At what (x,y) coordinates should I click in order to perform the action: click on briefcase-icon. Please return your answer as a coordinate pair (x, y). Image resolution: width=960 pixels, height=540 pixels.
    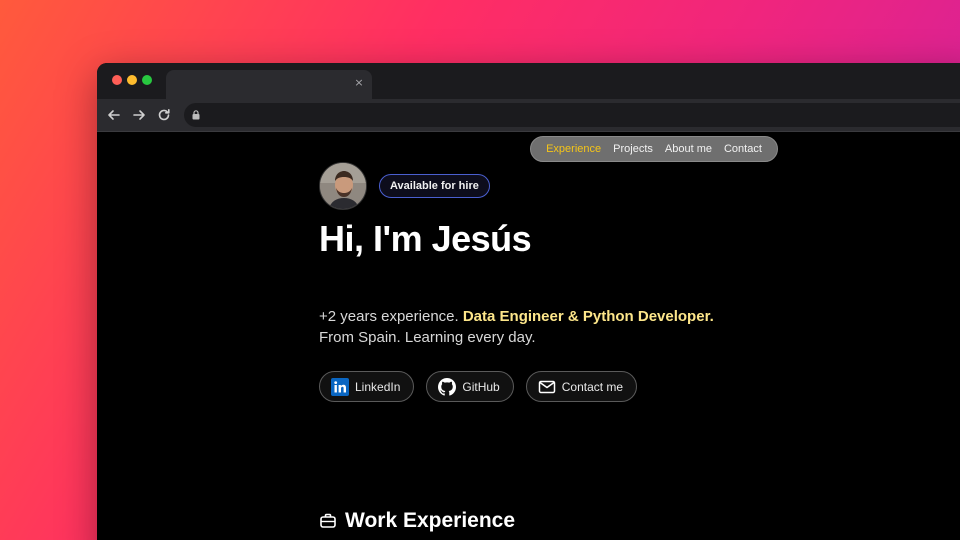
    Looking at the image, I should click on (328, 520).